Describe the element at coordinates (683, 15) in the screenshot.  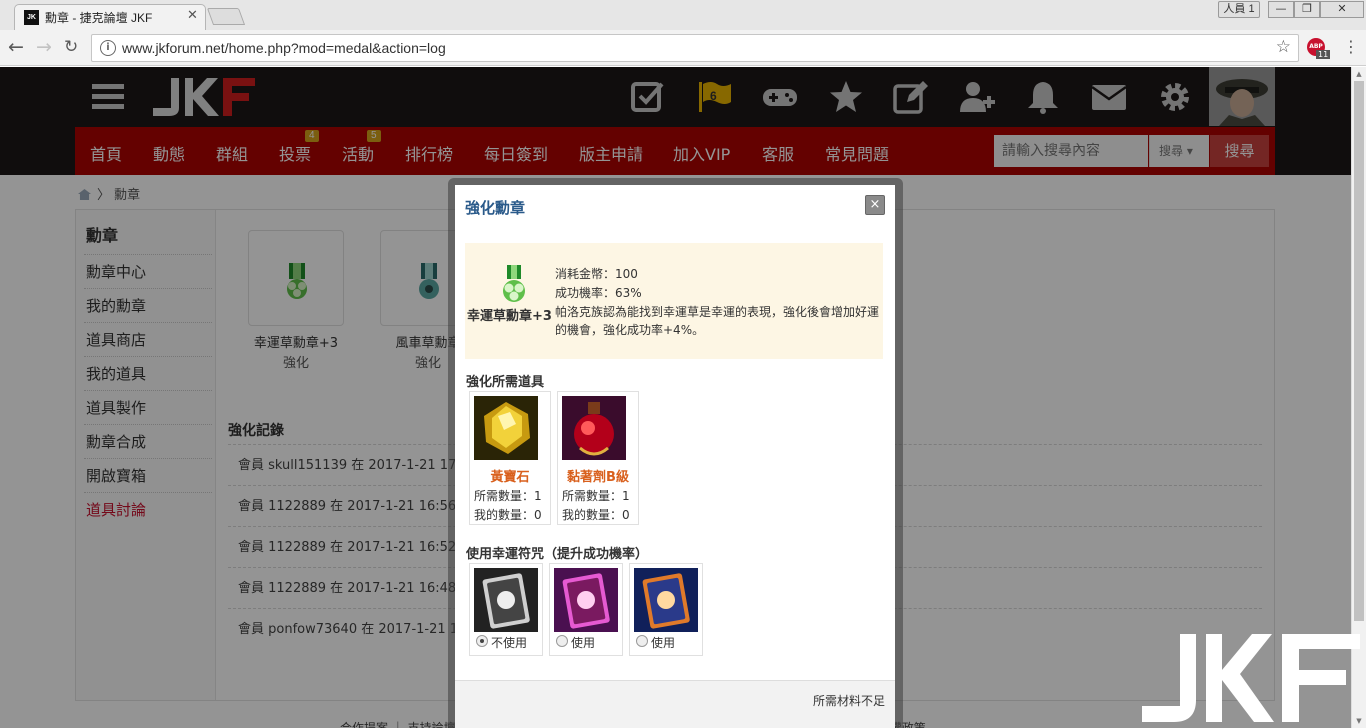
I see `browser-tabstrip: JK 勳章 - 捷克論壇 JKF ✕ 人員 1 — ❐ ✕` at that location.